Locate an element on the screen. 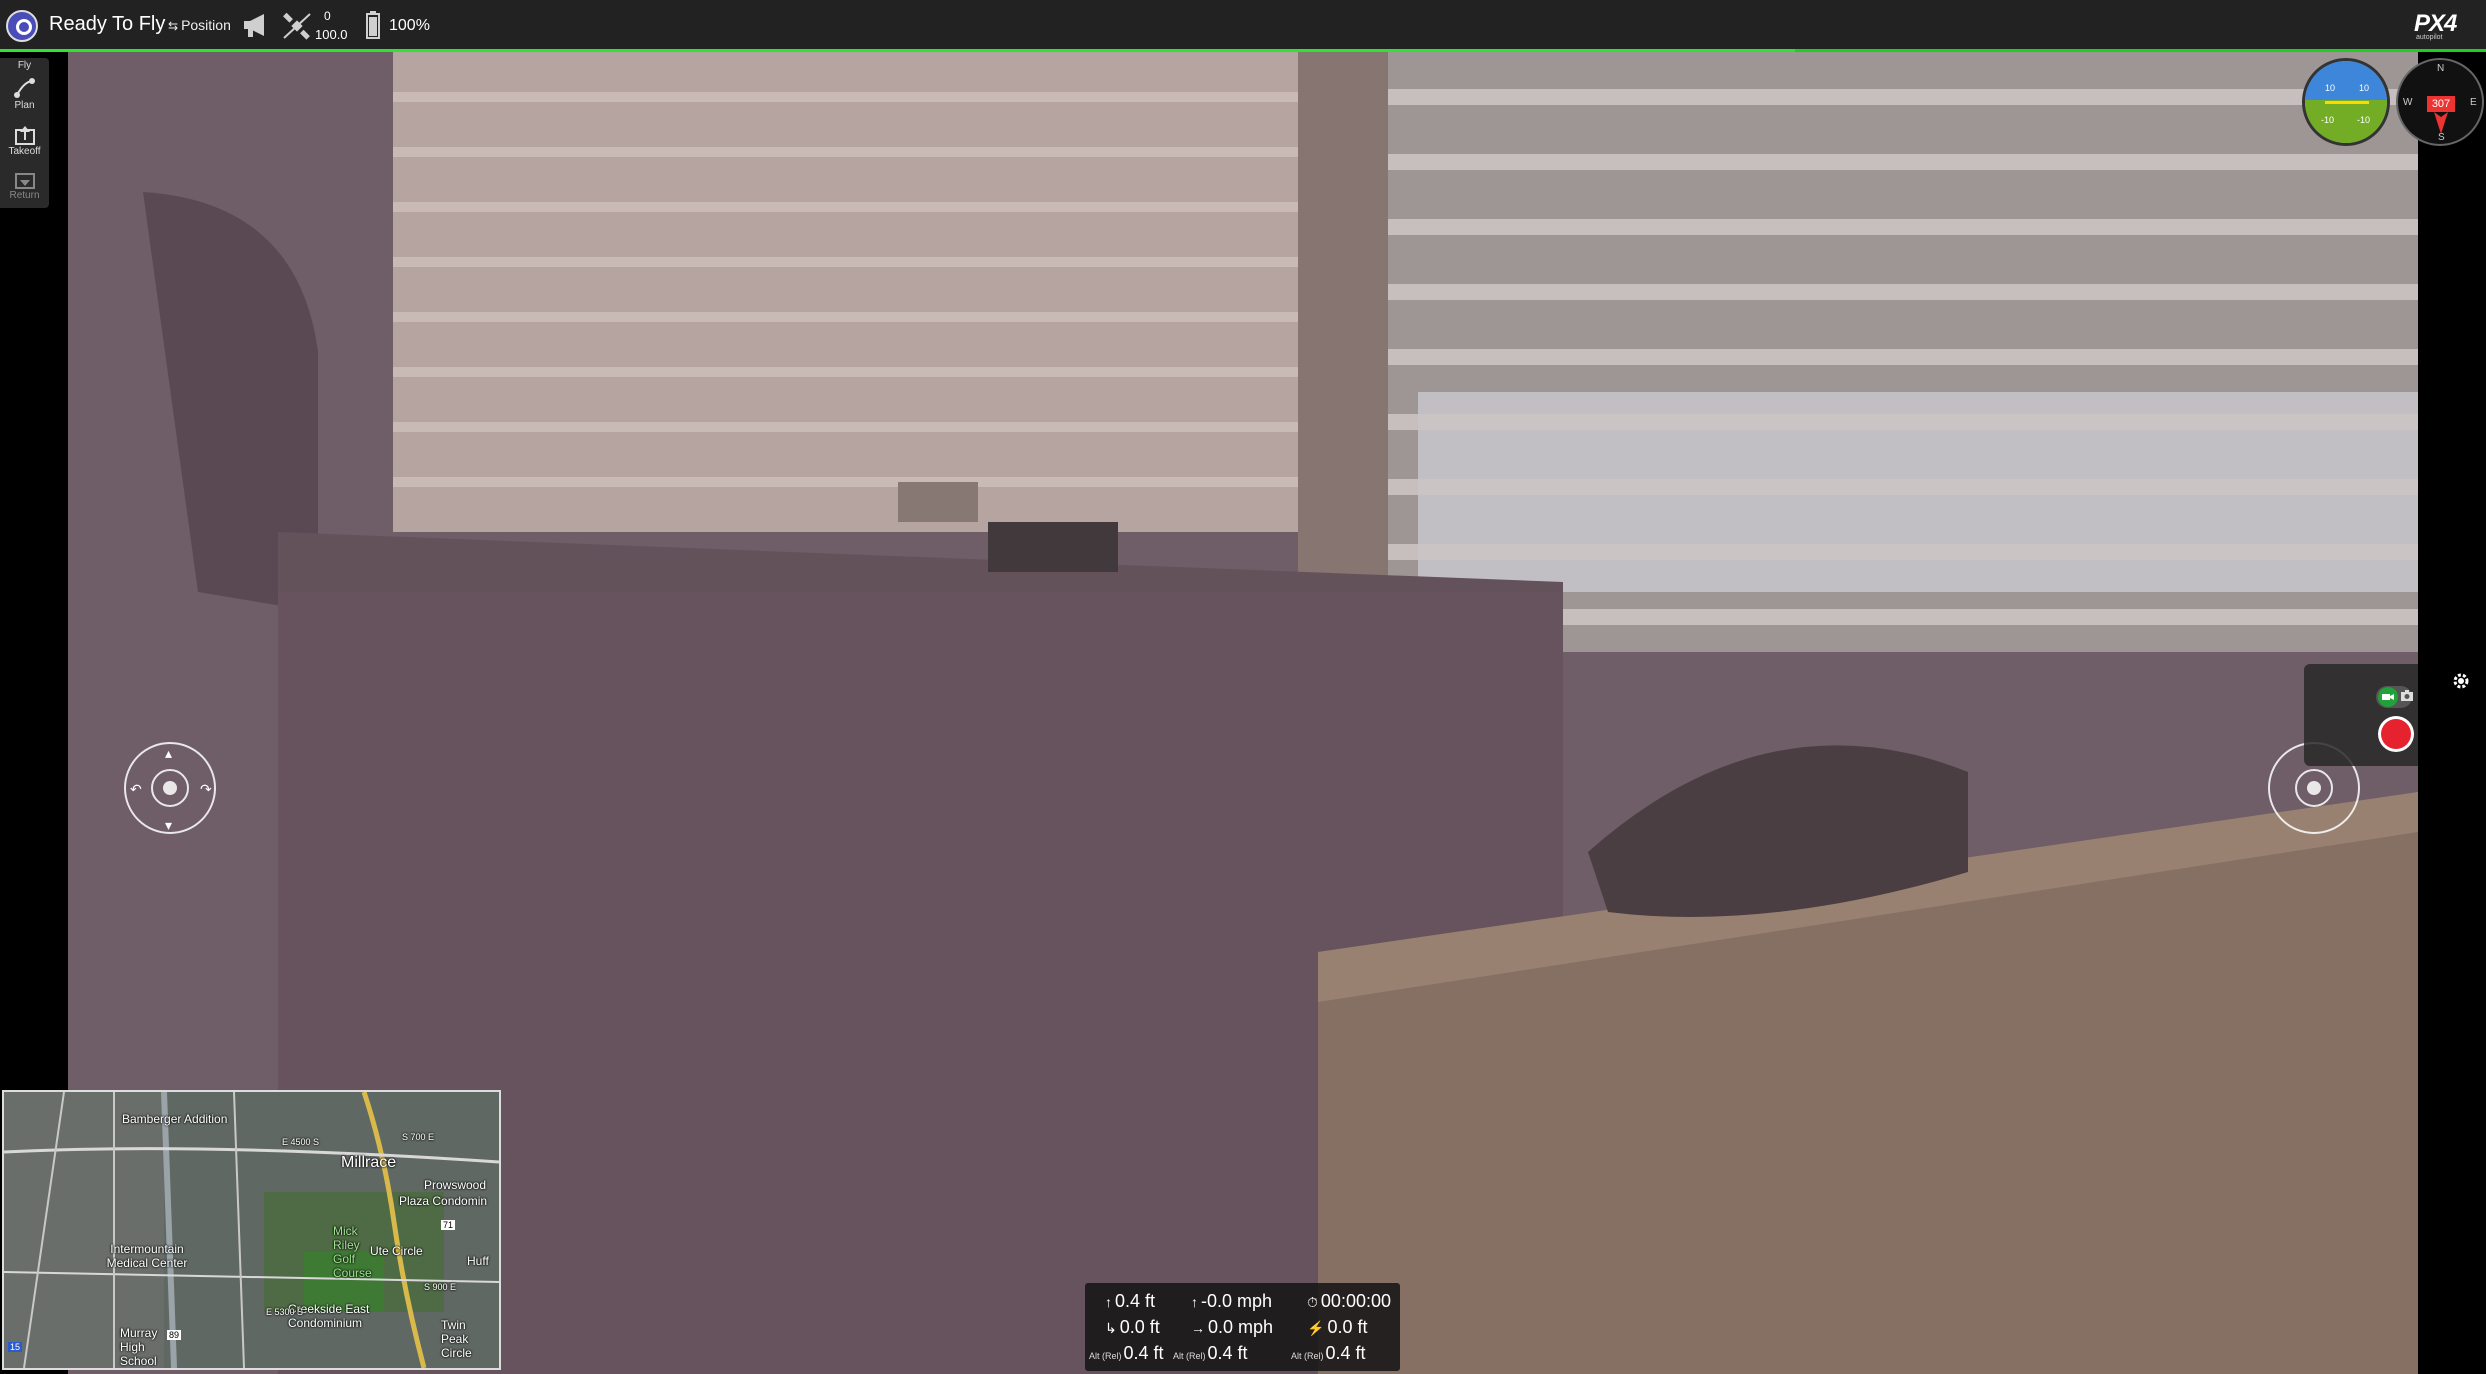 The height and width of the screenshot is (1374, 2486). flight-mode-icon: ⇆ is located at coordinates (173, 26).